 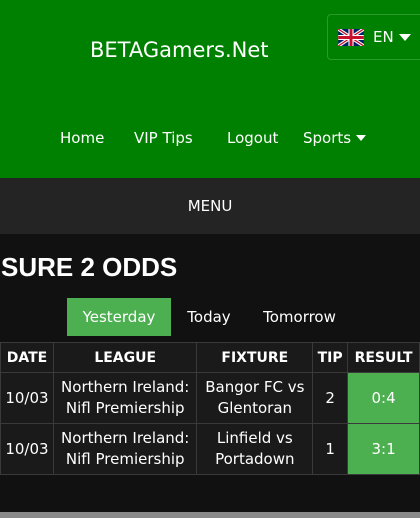 I want to click on menu-toggle-label: MENU, so click(x=210, y=206).